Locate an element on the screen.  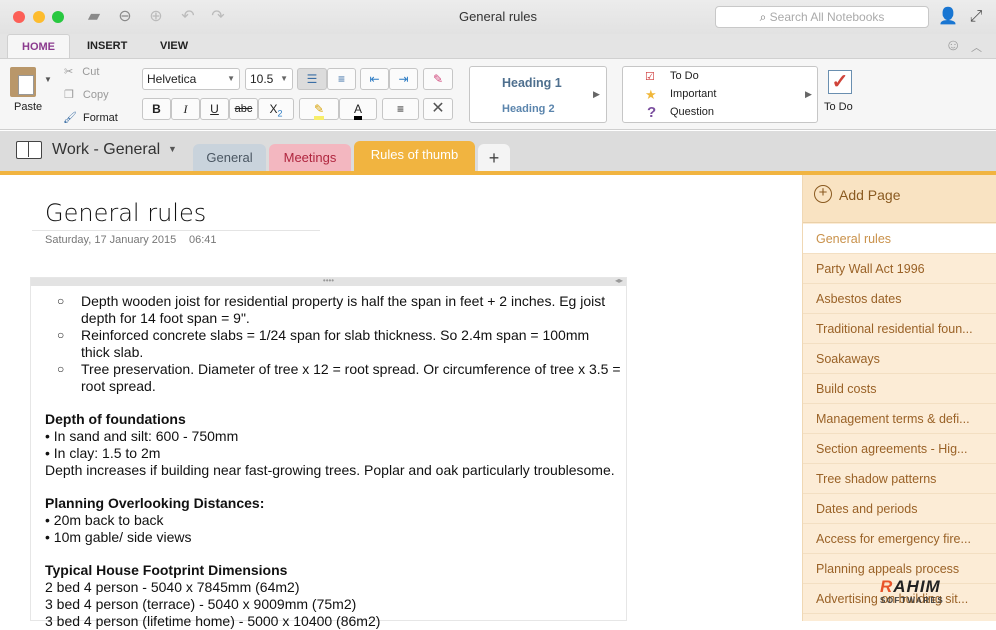
decrease-indent-button: ⇤ is located at coordinates (374, 79).